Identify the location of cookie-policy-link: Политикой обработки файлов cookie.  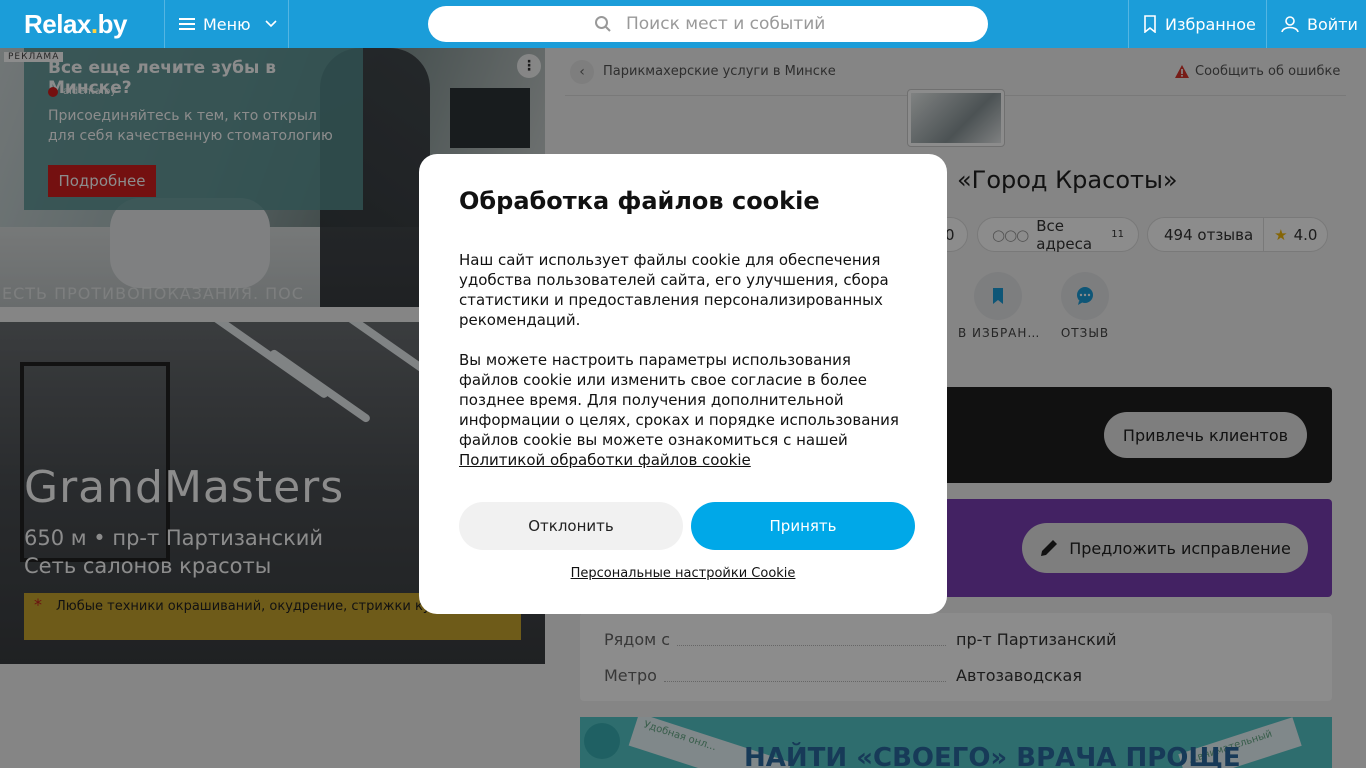
(605, 460).